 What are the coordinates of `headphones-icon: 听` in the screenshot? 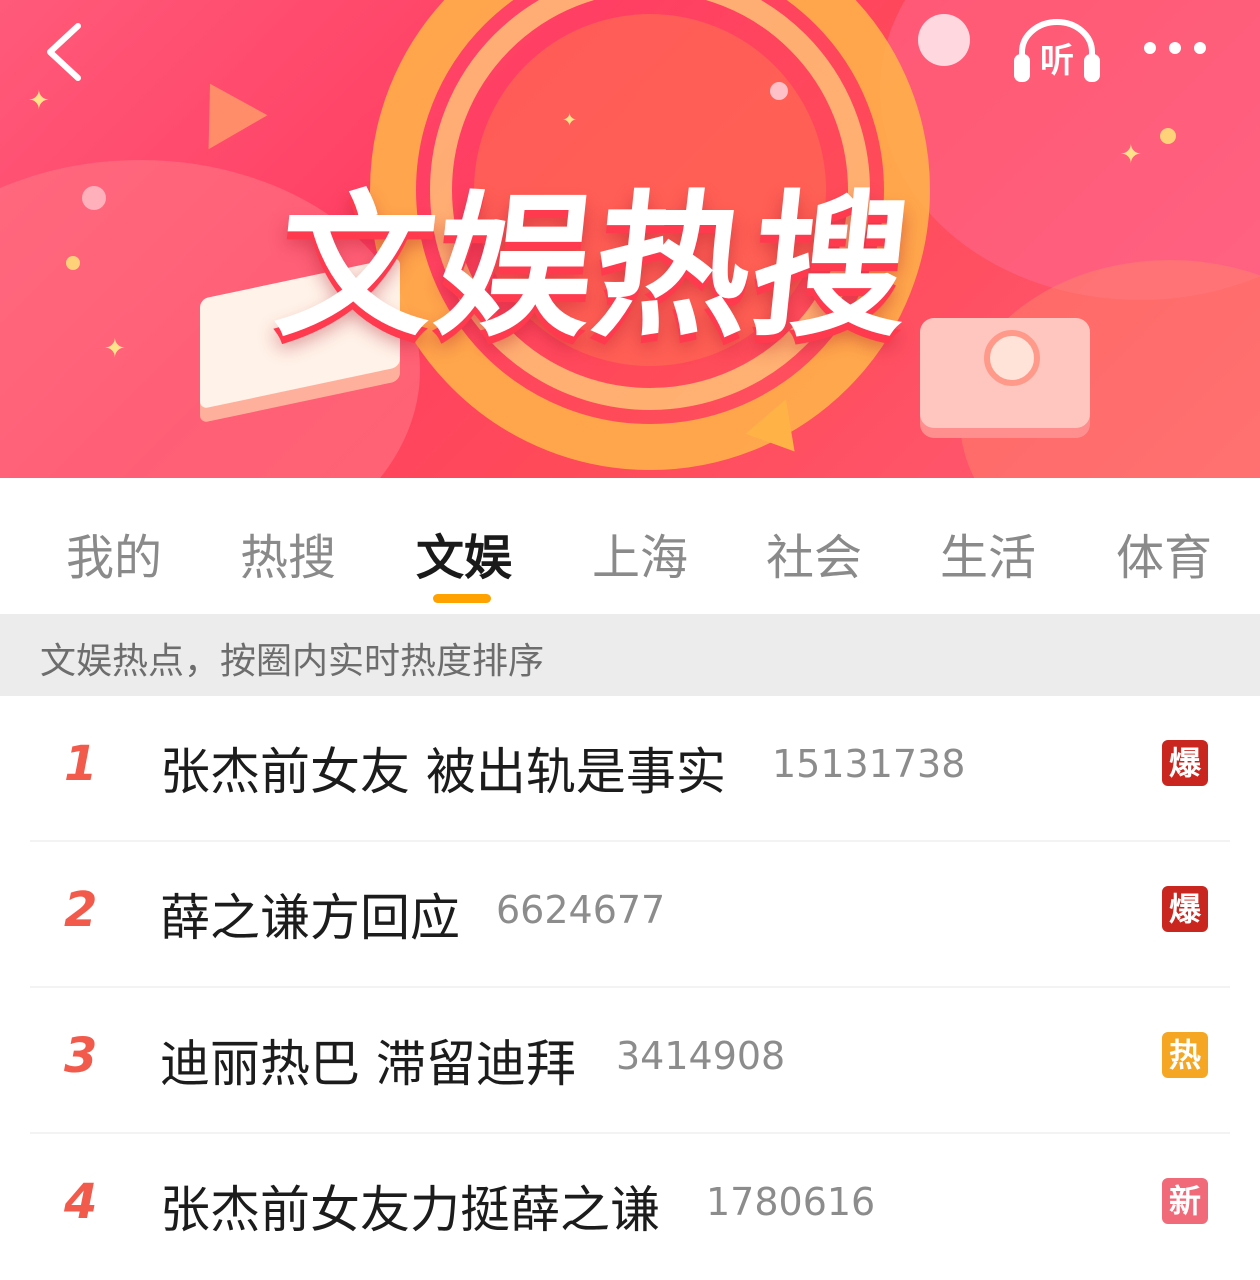 It's located at (1057, 49).